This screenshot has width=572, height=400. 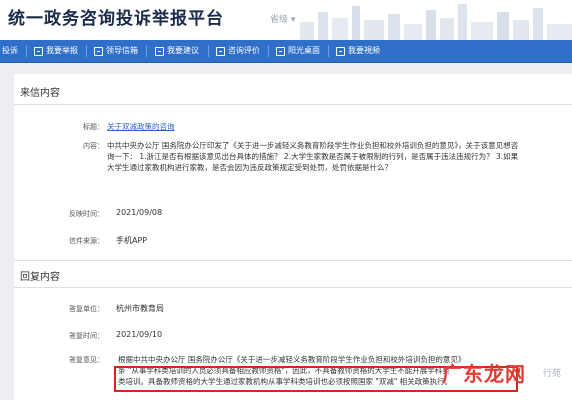 What do you see at coordinates (132, 240) in the screenshot?
I see `letter-source: 手机APP` at bounding box center [132, 240].